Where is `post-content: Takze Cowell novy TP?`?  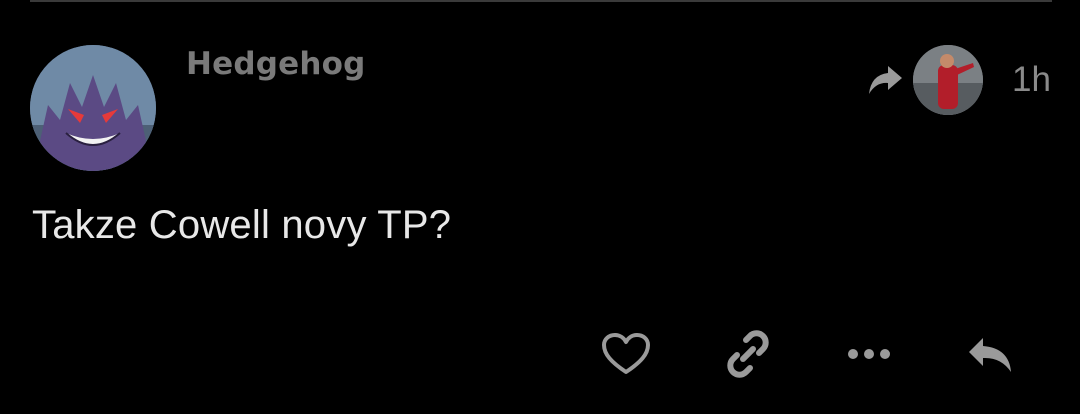 post-content: Takze Cowell novy TP? is located at coordinates (242, 225).